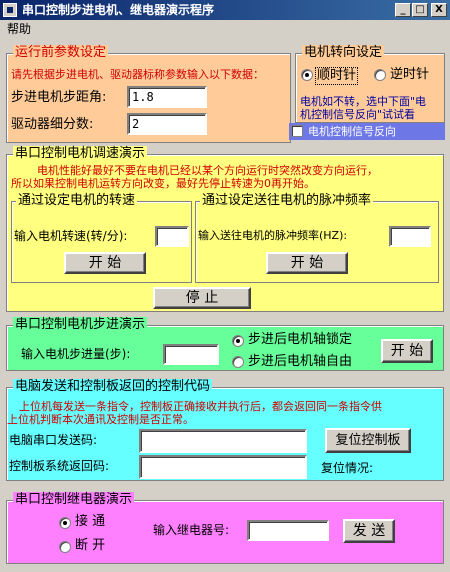  What do you see at coordinates (118, 10) in the screenshot?
I see `window-title: 串口控制步进电机、继电器演示程序` at bounding box center [118, 10].